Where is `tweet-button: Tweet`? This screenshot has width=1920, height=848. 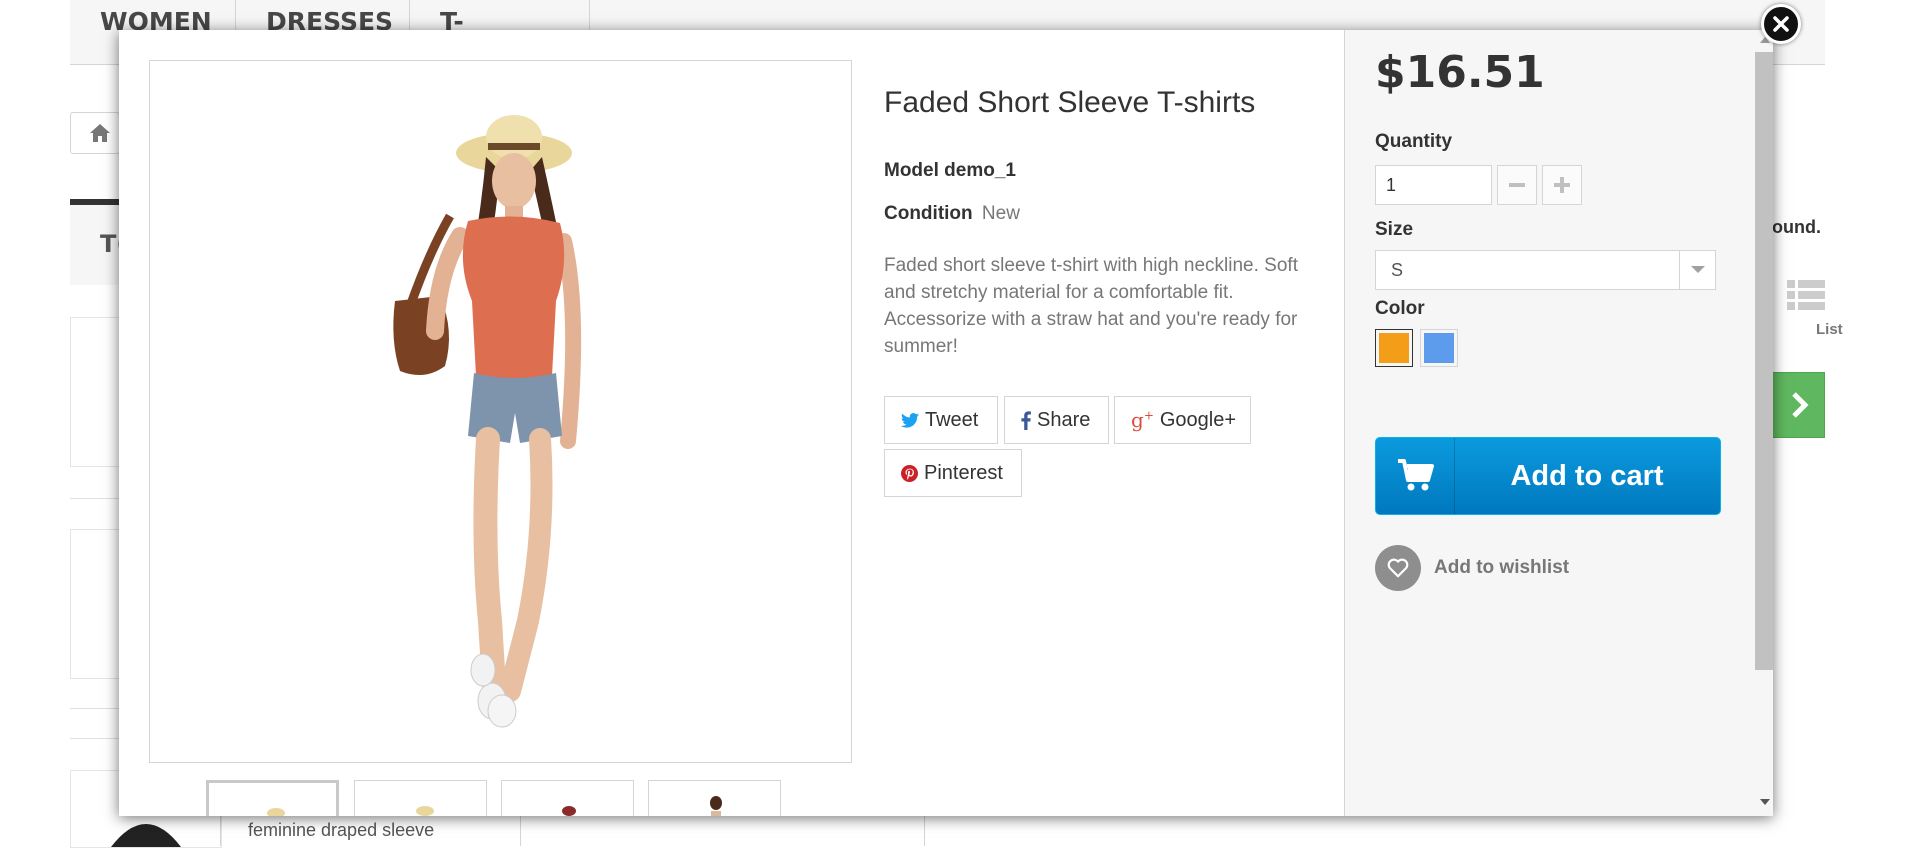 tweet-button: Tweet is located at coordinates (941, 420).